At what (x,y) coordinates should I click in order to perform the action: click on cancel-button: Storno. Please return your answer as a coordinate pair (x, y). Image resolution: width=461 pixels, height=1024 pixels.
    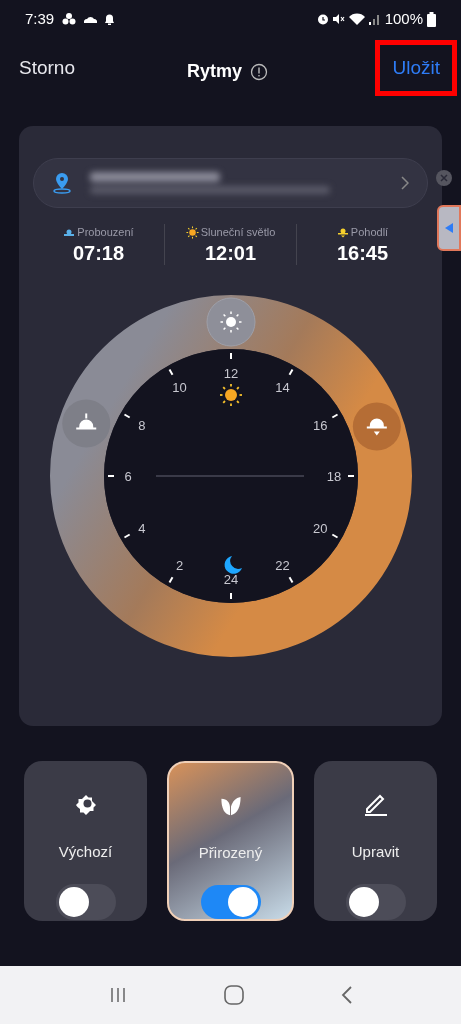
    Looking at the image, I should click on (47, 68).